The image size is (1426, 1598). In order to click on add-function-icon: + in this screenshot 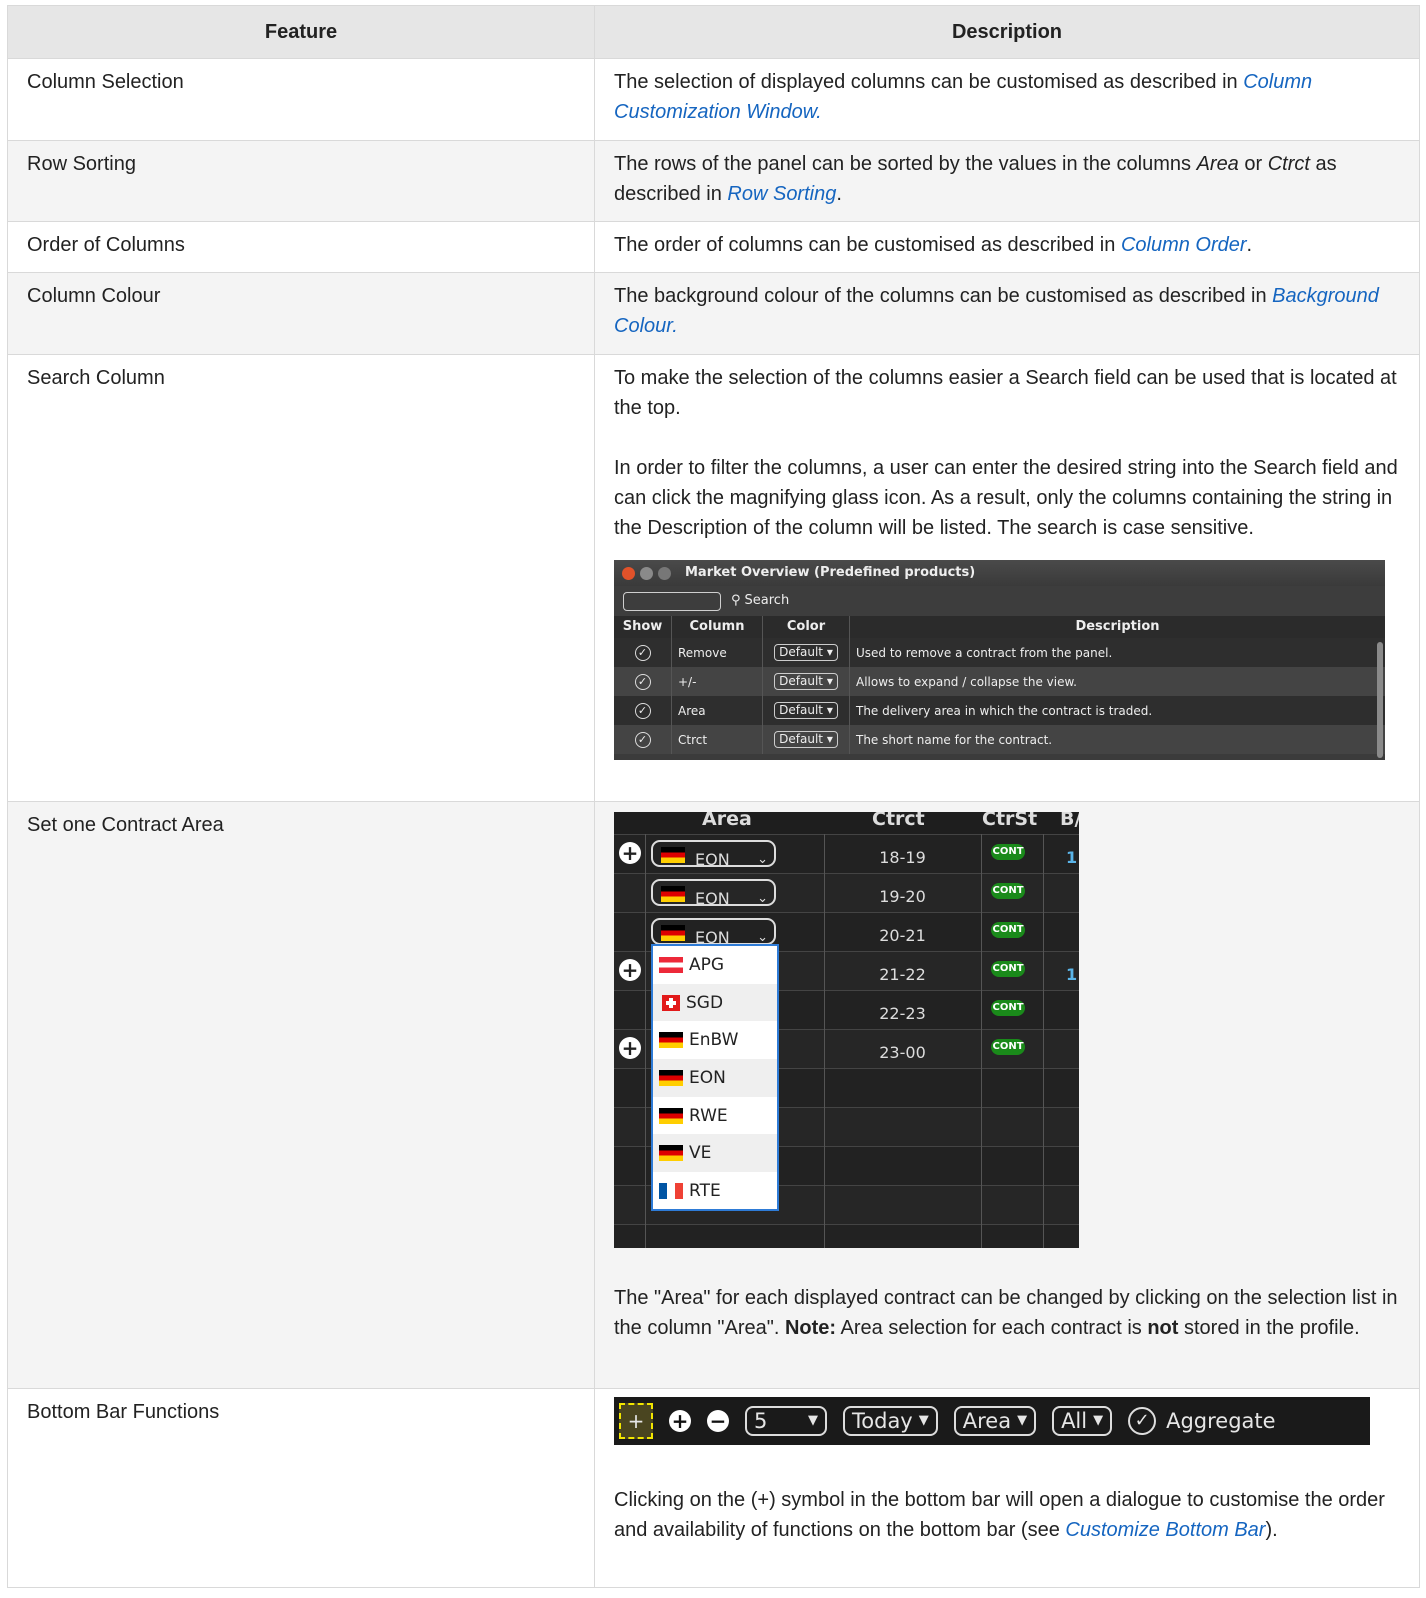, I will do `click(636, 1421)`.